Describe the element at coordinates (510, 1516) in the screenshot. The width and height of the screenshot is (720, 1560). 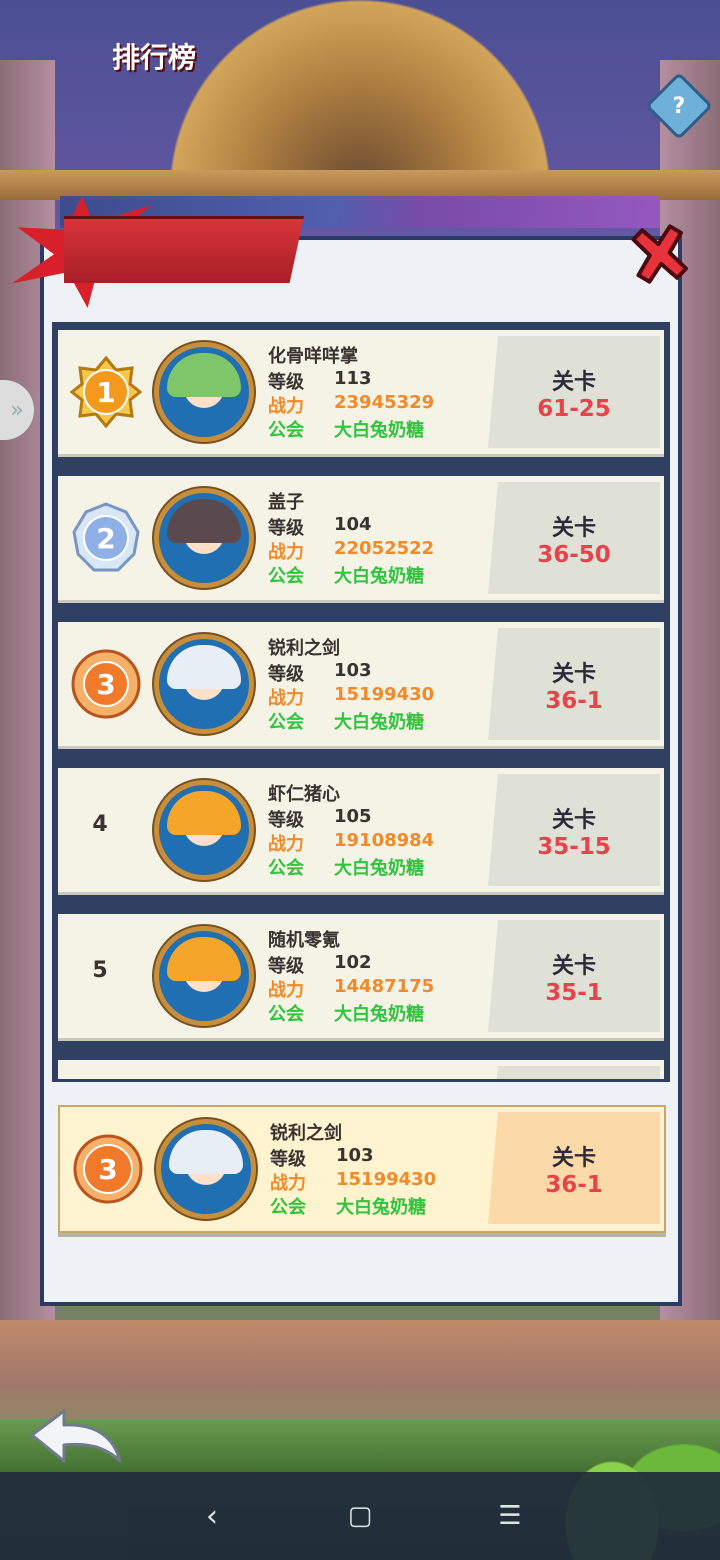
I see `nav-menu-button: ☰` at that location.